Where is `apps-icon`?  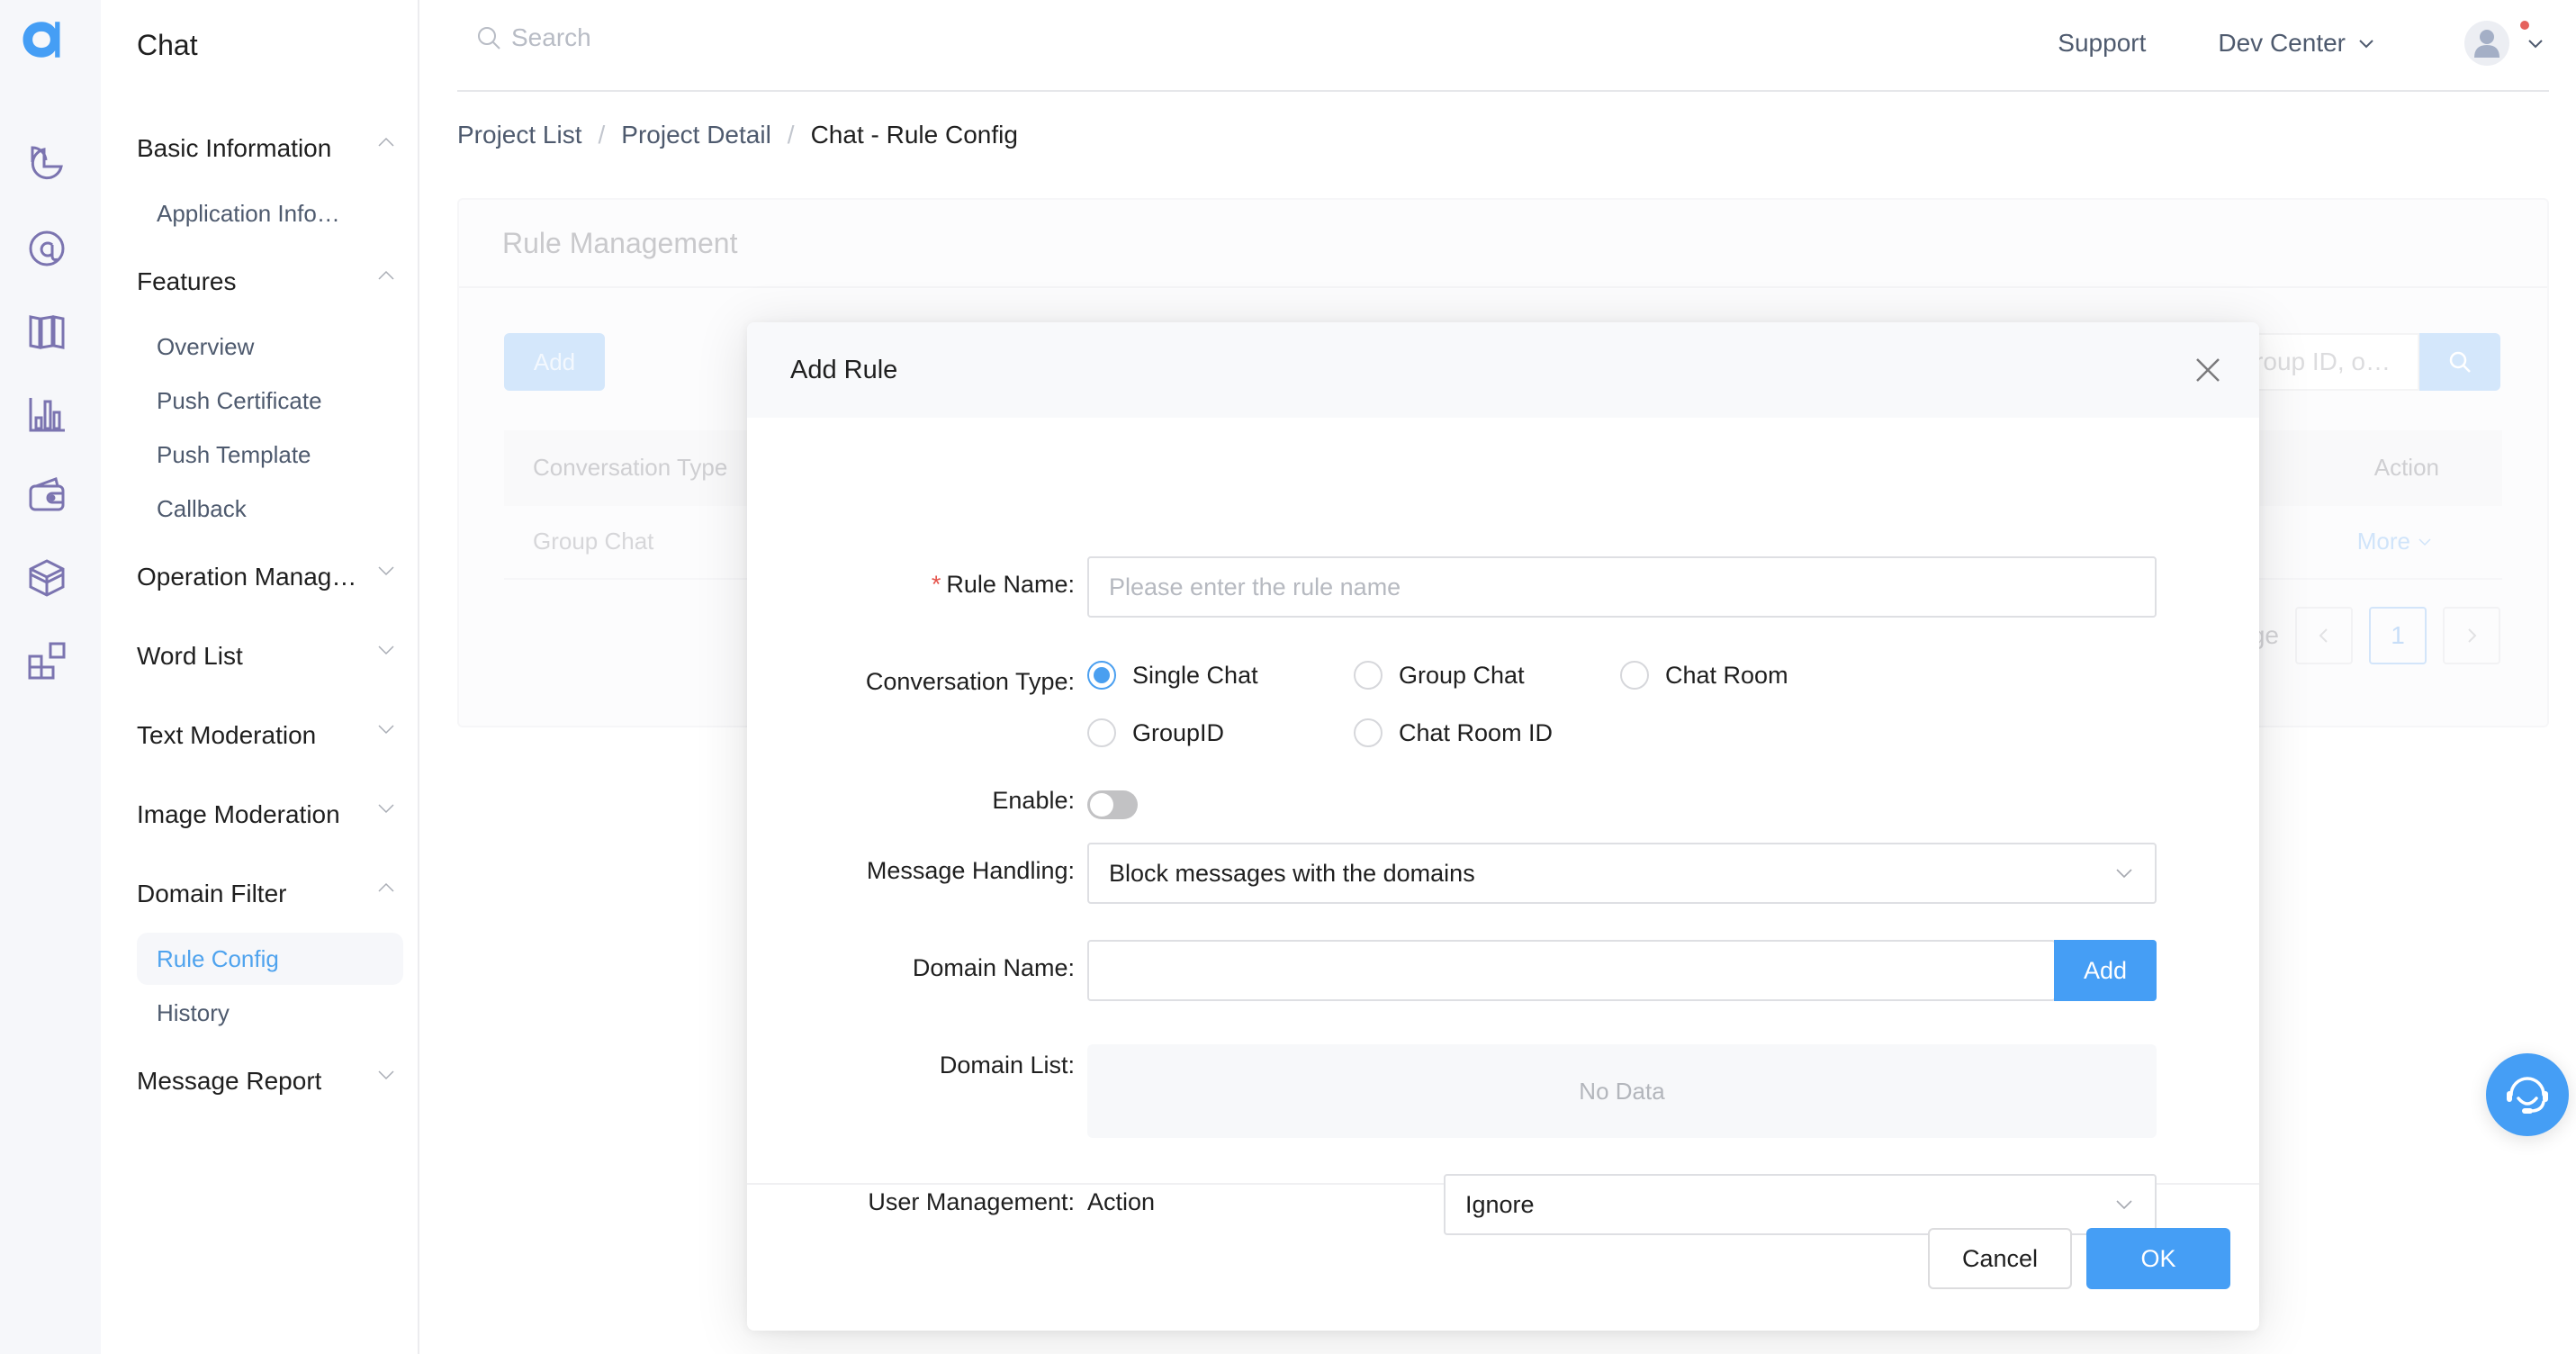 apps-icon is located at coordinates (46, 660).